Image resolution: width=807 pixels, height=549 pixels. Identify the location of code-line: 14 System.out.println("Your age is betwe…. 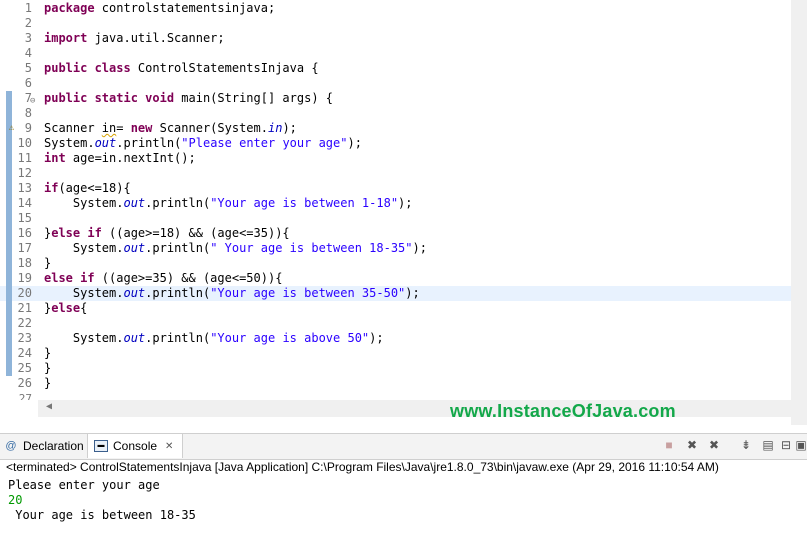
(395, 203).